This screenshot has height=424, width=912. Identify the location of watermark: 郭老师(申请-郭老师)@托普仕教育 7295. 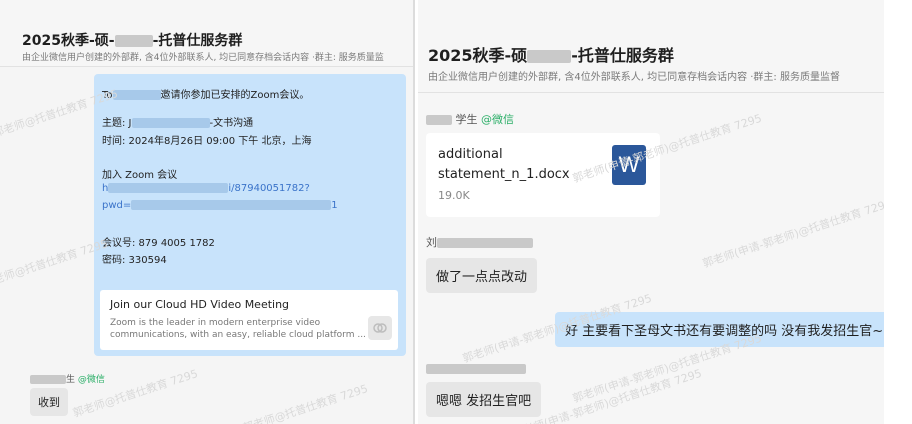
(792, 233).